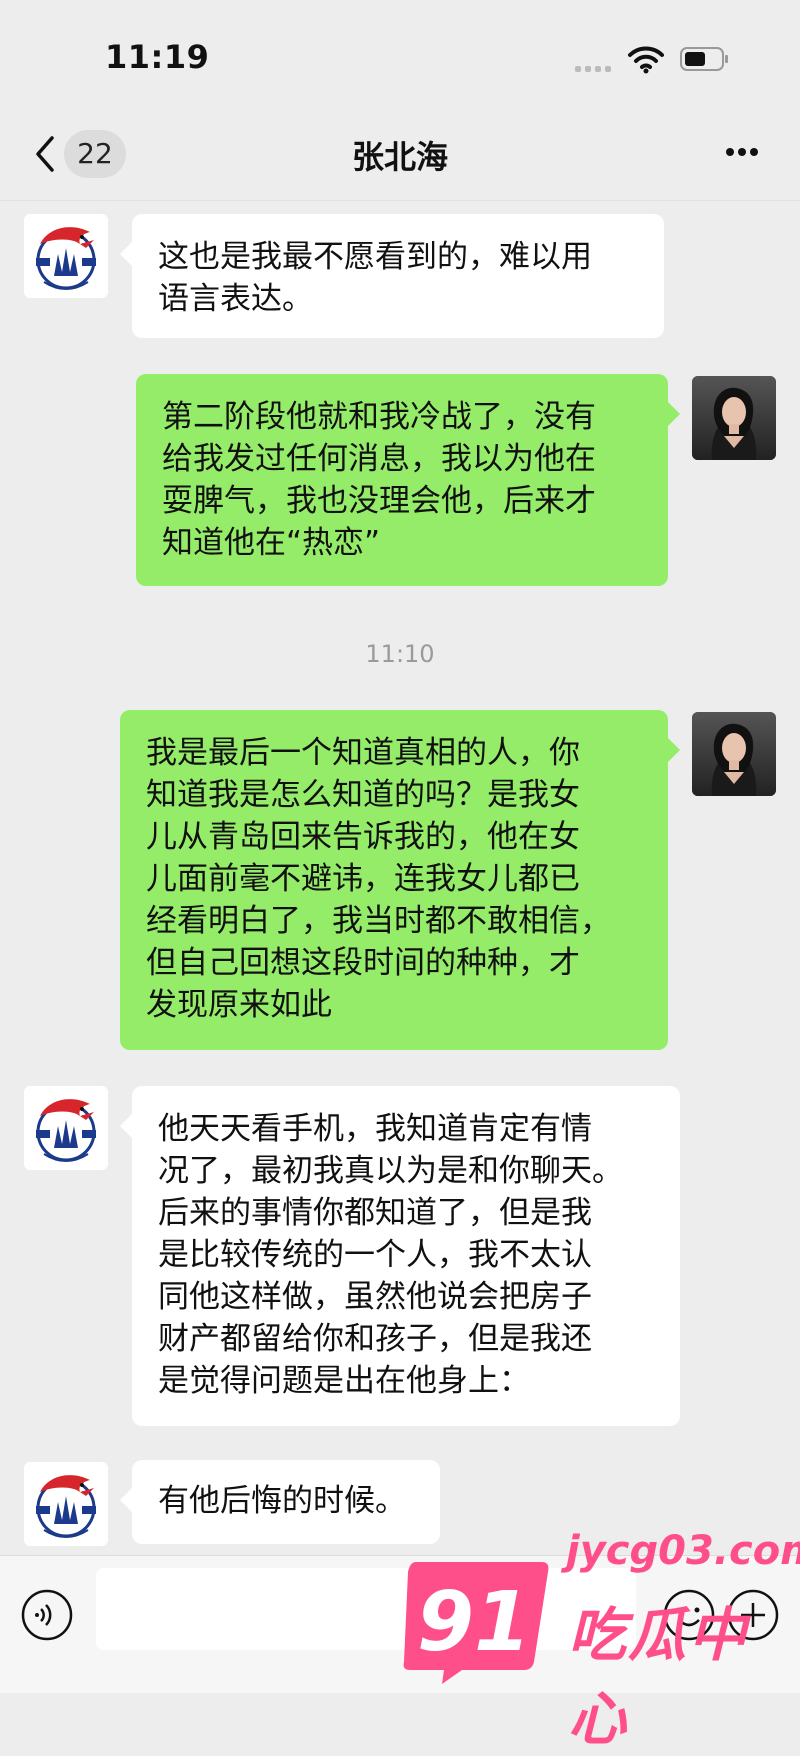 This screenshot has width=800, height=1756. What do you see at coordinates (392, 276) in the screenshot?
I see `message-bubble-incoming: 这也是我最不愿看到的，难以用 语言表达。` at bounding box center [392, 276].